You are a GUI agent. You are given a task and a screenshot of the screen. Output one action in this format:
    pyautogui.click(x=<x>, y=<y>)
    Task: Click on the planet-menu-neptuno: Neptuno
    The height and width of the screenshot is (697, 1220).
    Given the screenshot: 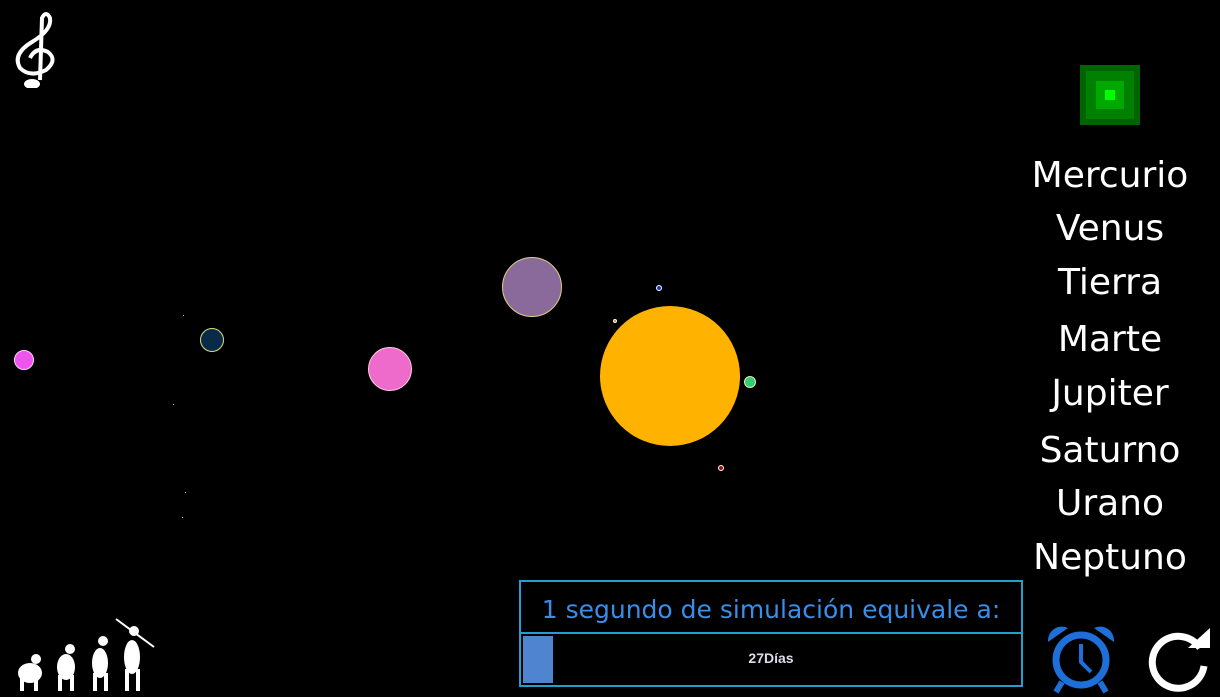 What is the action you would take?
    pyautogui.click(x=1110, y=558)
    